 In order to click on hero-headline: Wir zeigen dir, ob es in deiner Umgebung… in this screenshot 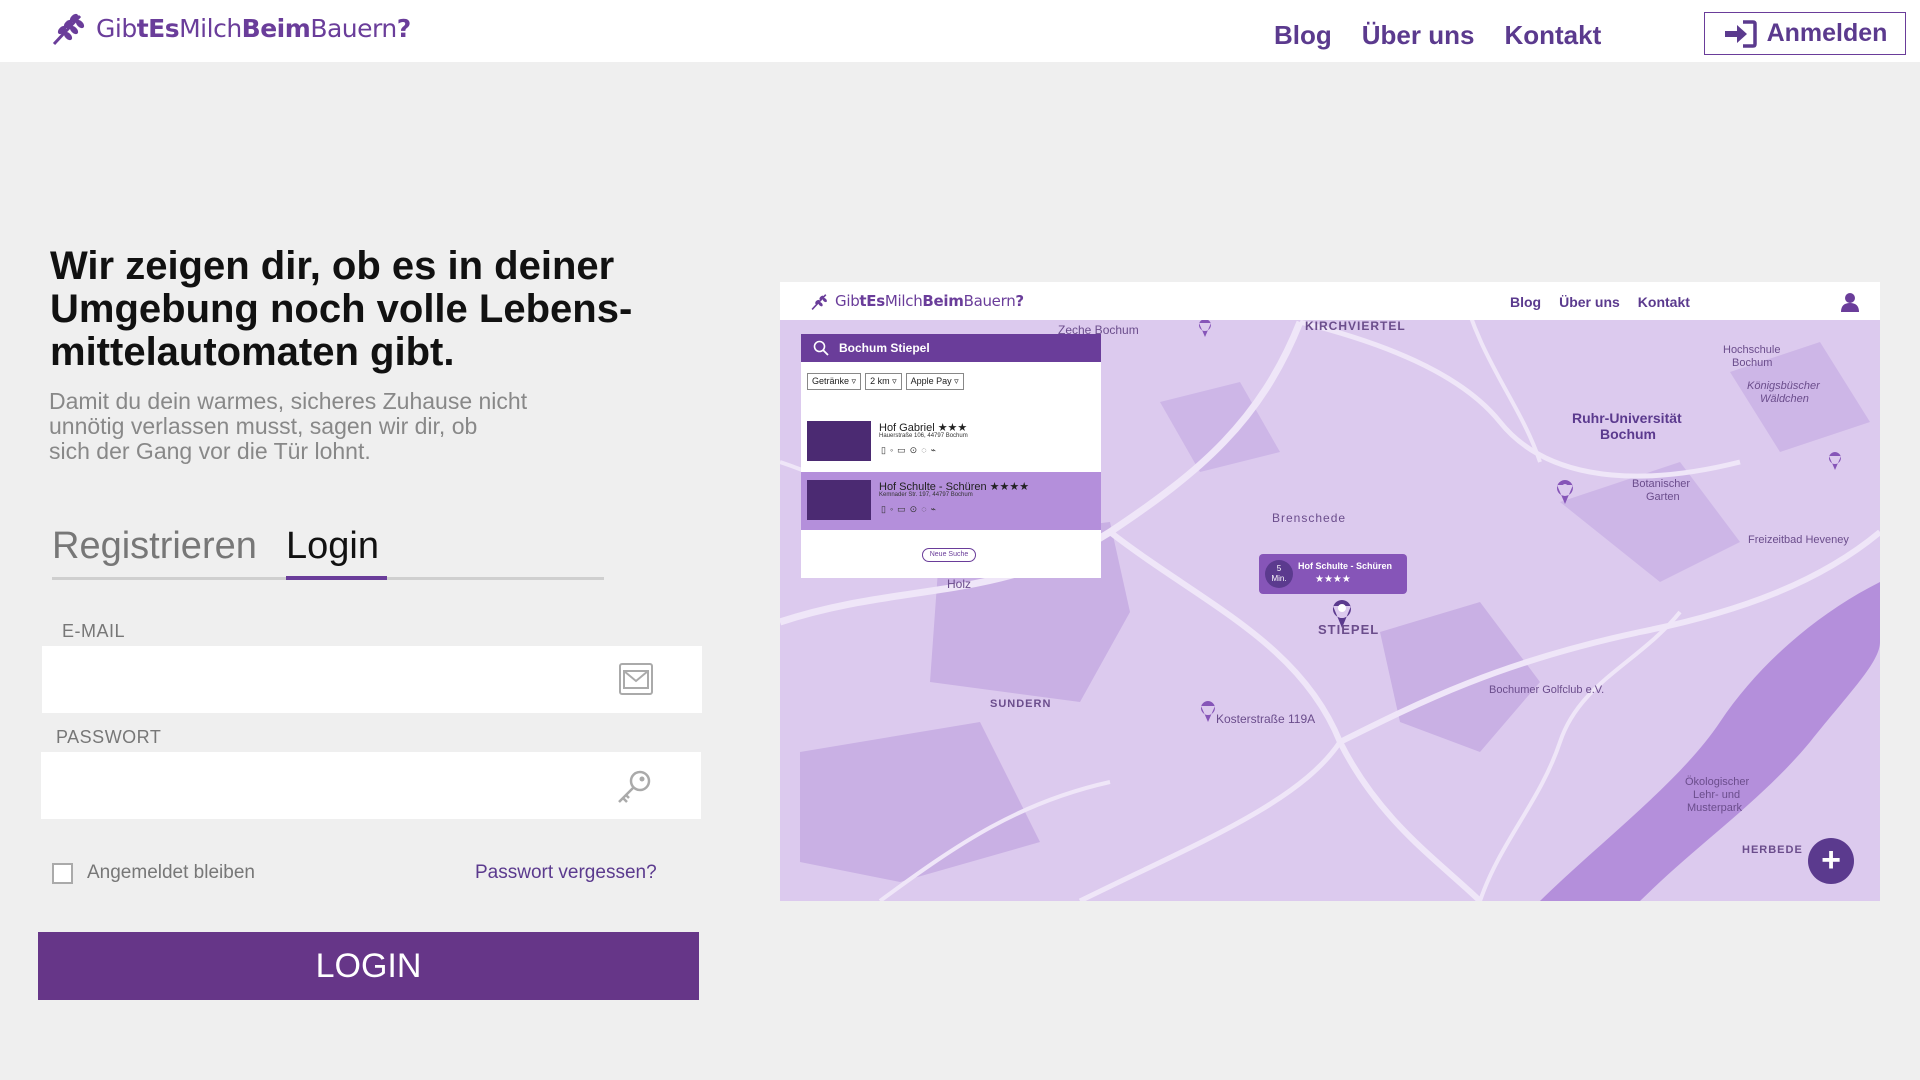, I will do `click(370, 309)`.